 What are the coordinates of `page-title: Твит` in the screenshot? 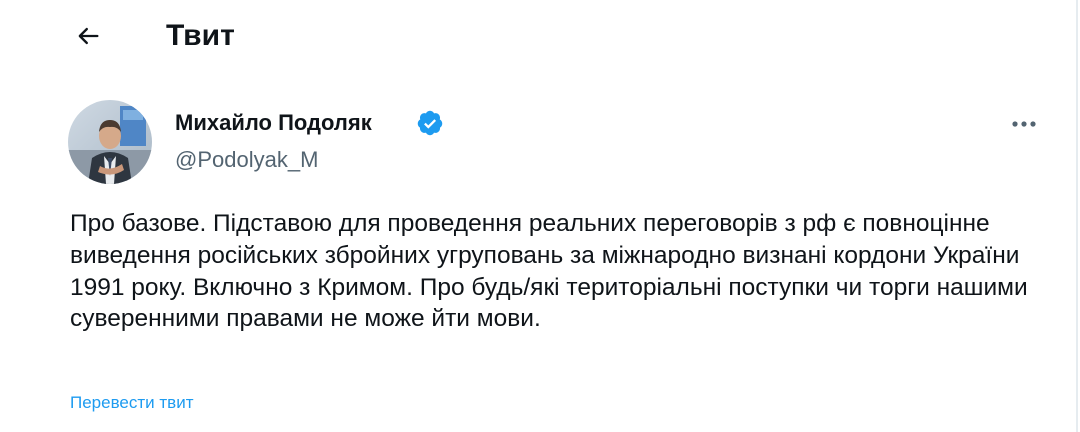 It's located at (200, 35).